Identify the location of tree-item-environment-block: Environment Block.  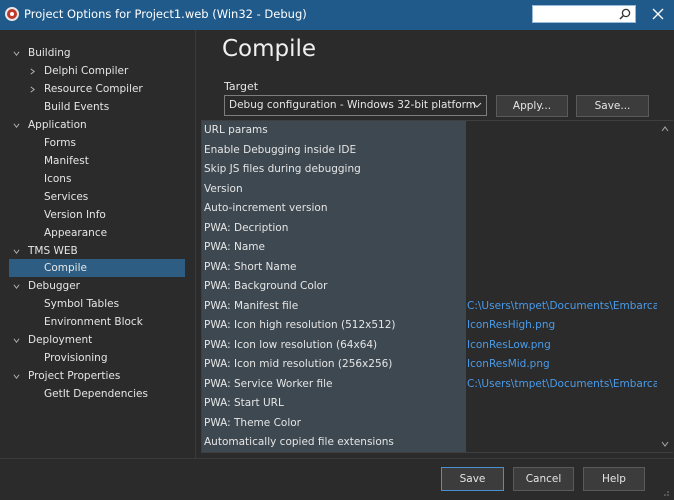
(93, 322).